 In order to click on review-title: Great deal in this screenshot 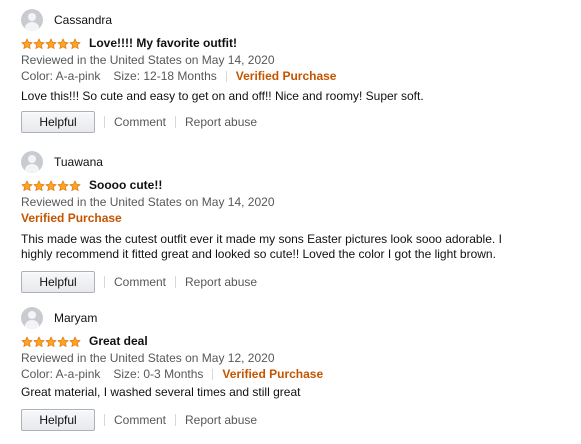, I will do `click(118, 341)`.